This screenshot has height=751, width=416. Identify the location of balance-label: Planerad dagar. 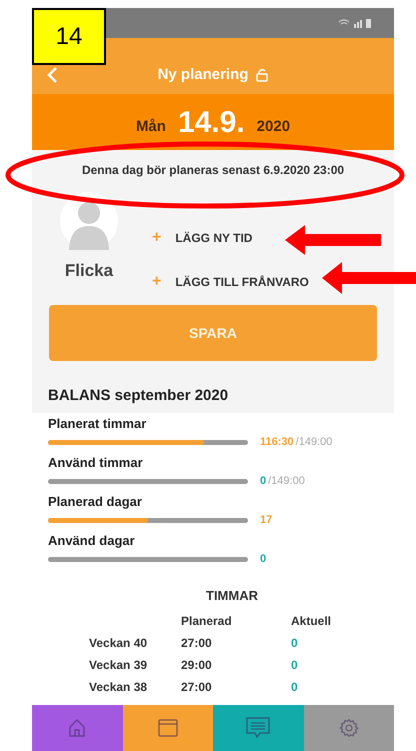
(95, 502).